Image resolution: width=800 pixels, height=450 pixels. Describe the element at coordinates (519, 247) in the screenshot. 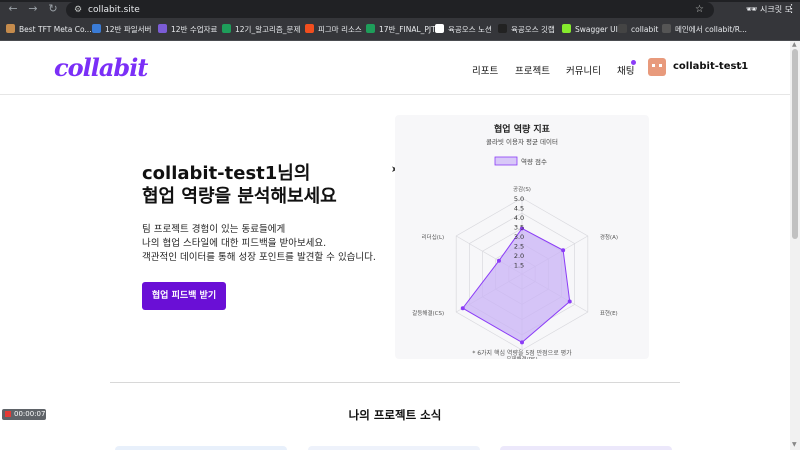

I see `tick-label: 2.5` at that location.